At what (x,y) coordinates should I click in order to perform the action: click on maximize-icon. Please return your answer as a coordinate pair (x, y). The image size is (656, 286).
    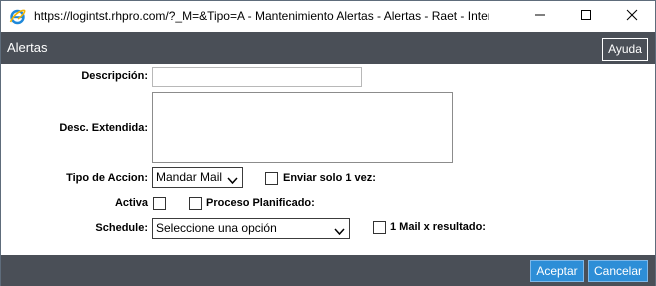
    Looking at the image, I should click on (586, 17).